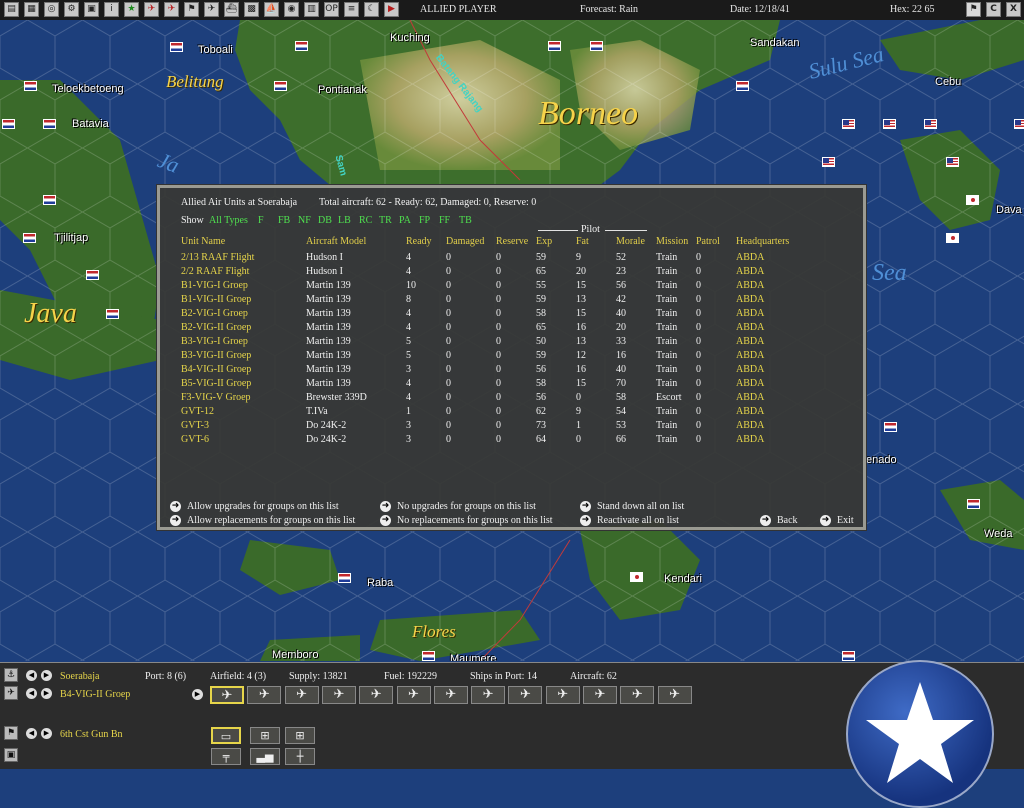 The image size is (1024, 808). I want to click on cell-unit-name: 2/2 RAAF Flight, so click(215, 271).